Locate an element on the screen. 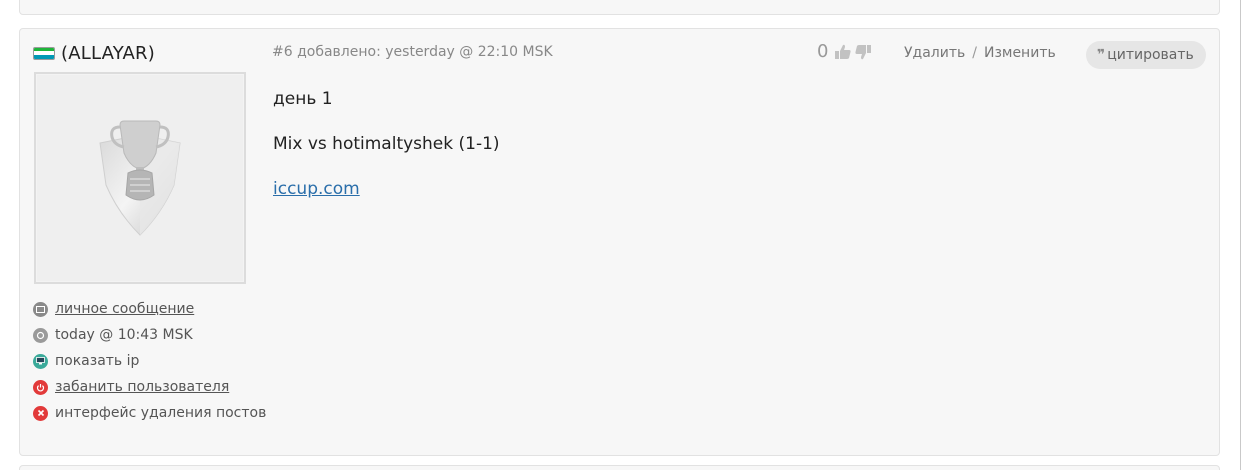 The width and height of the screenshot is (1244, 470). author-header: (ALLAYAR) is located at coordinates (94, 53).